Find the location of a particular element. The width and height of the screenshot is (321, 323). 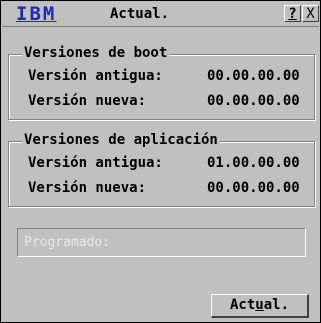

window-title: Actual. is located at coordinates (140, 14).